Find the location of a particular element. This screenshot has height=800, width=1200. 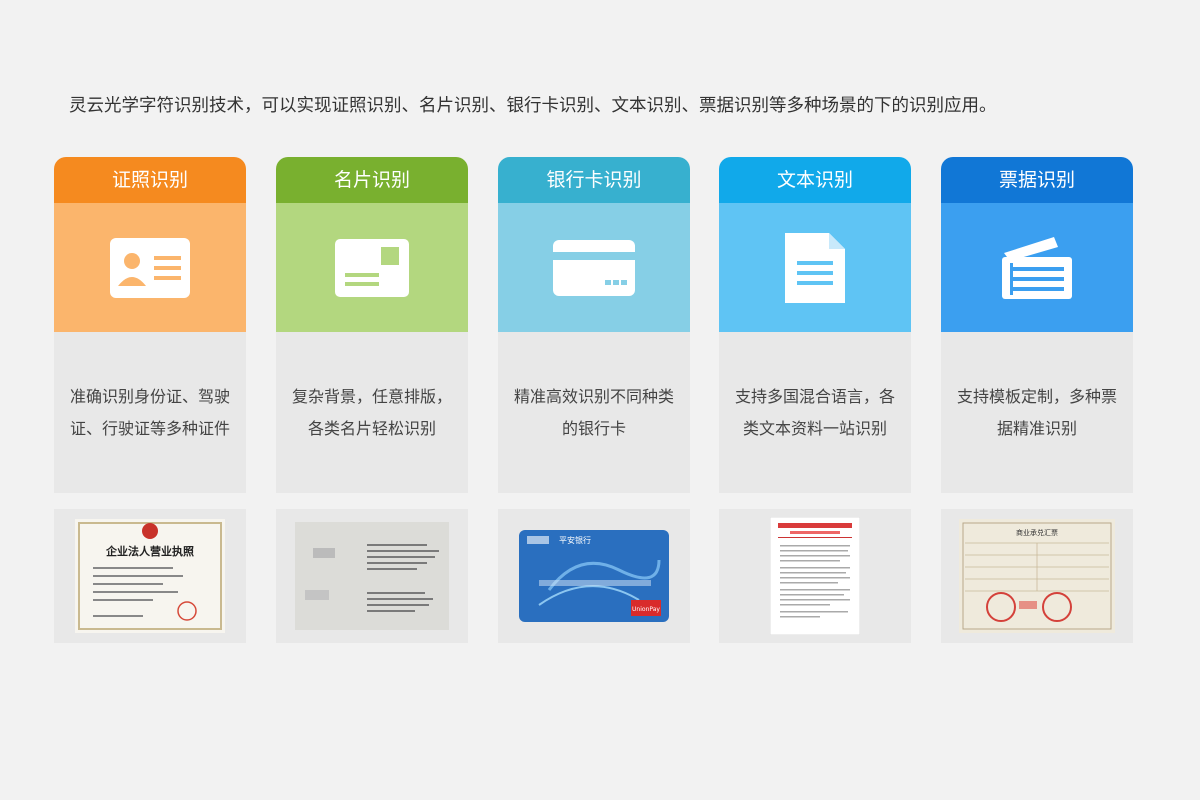

card-description: 精准高效识别不同种类的银行卡 is located at coordinates (594, 412).